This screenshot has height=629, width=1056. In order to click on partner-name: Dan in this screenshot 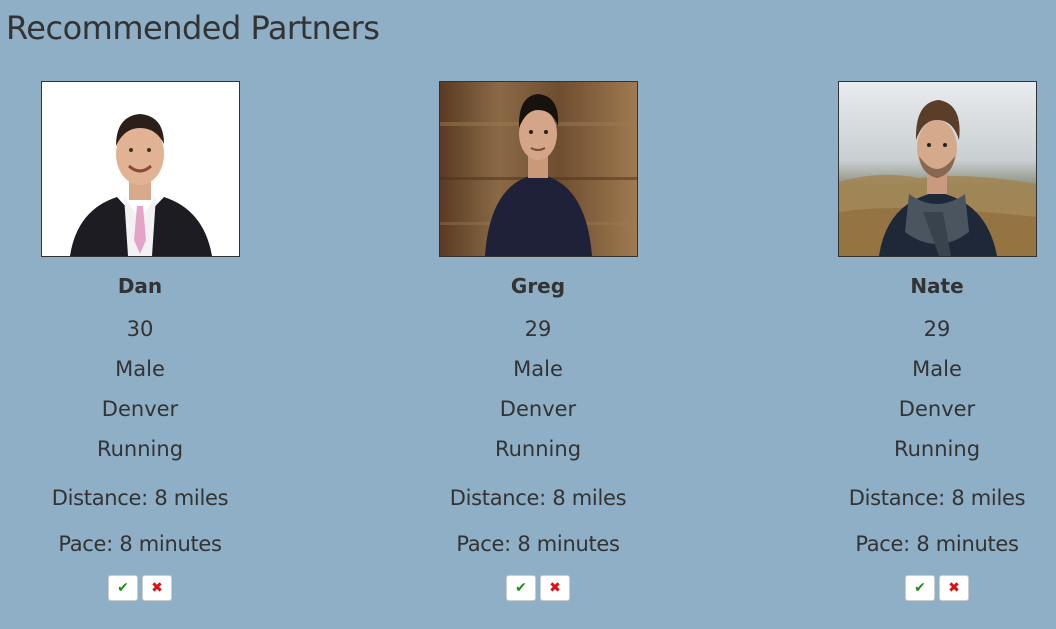, I will do `click(140, 286)`.